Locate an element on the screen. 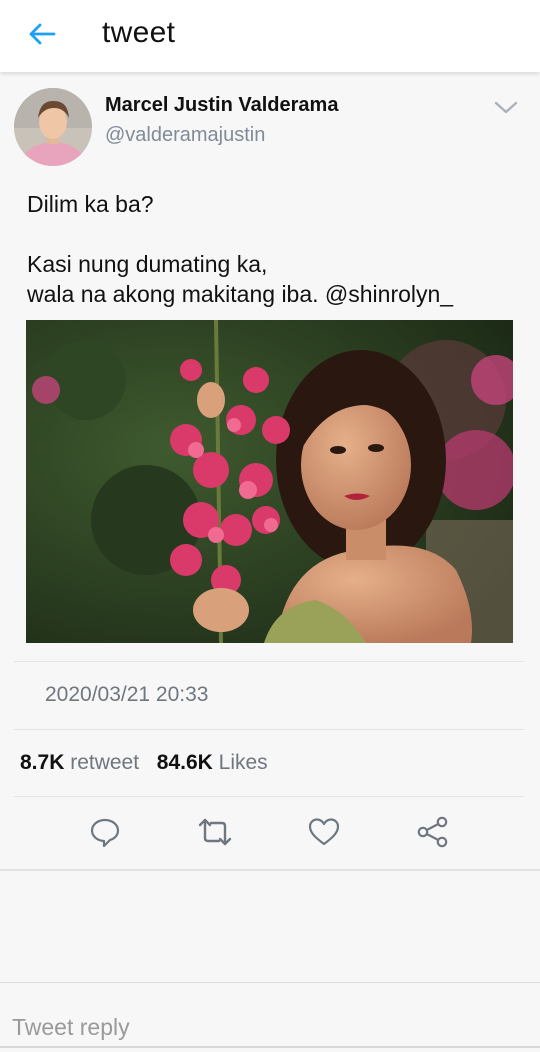 Image resolution: width=540 pixels, height=1052 pixels. comment-icon is located at coordinates (105, 833).